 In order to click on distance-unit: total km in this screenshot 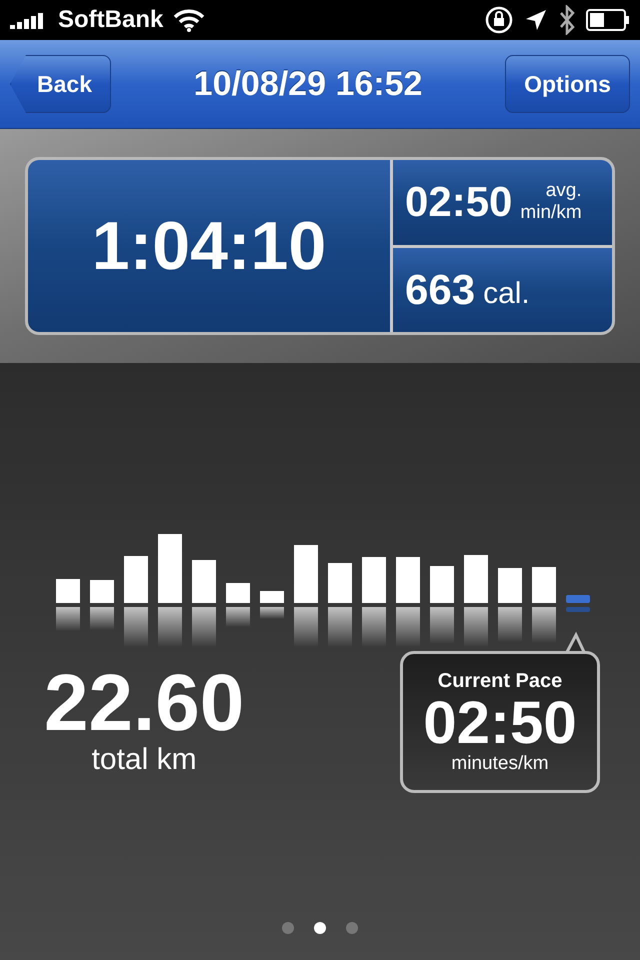, I will do `click(144, 760)`.